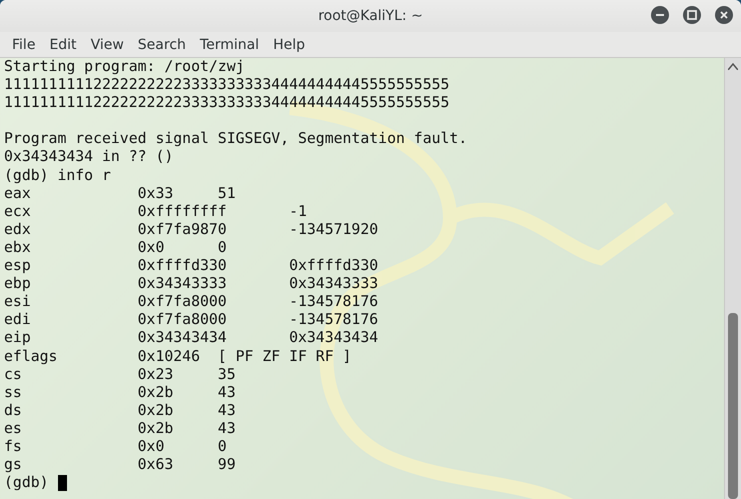  I want to click on menu-item: Help, so click(289, 44).